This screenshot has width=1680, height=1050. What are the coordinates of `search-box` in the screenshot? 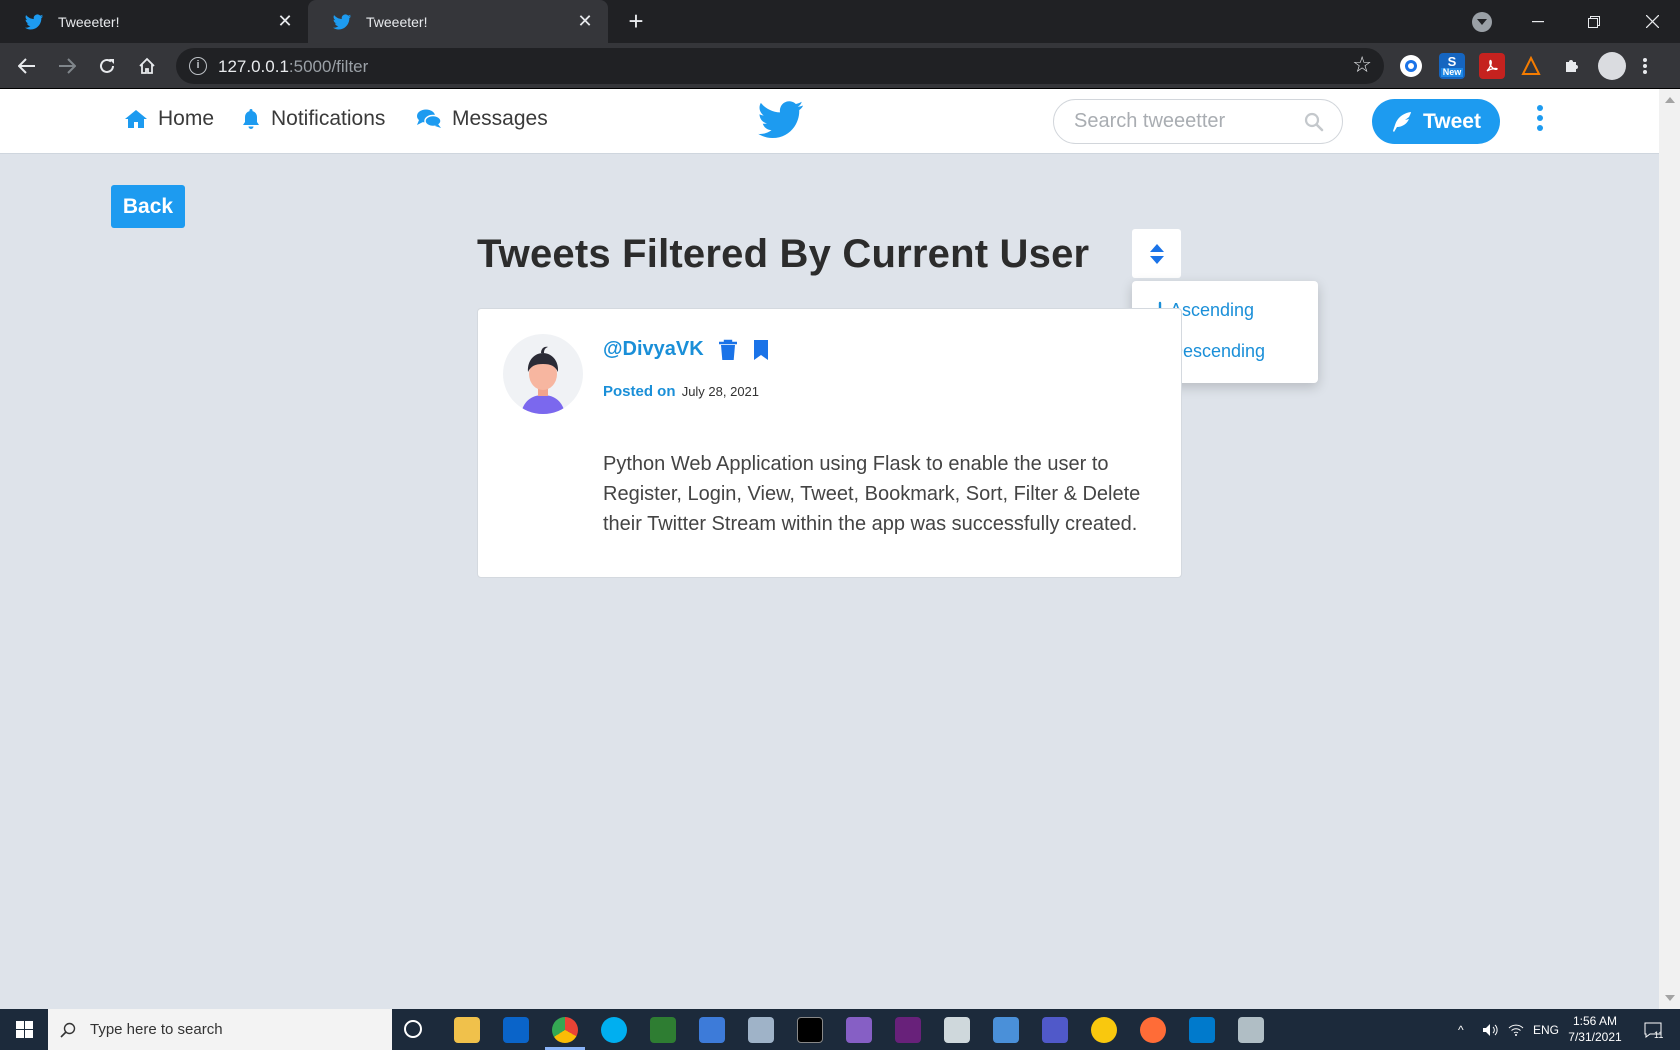 It's located at (1198, 121).